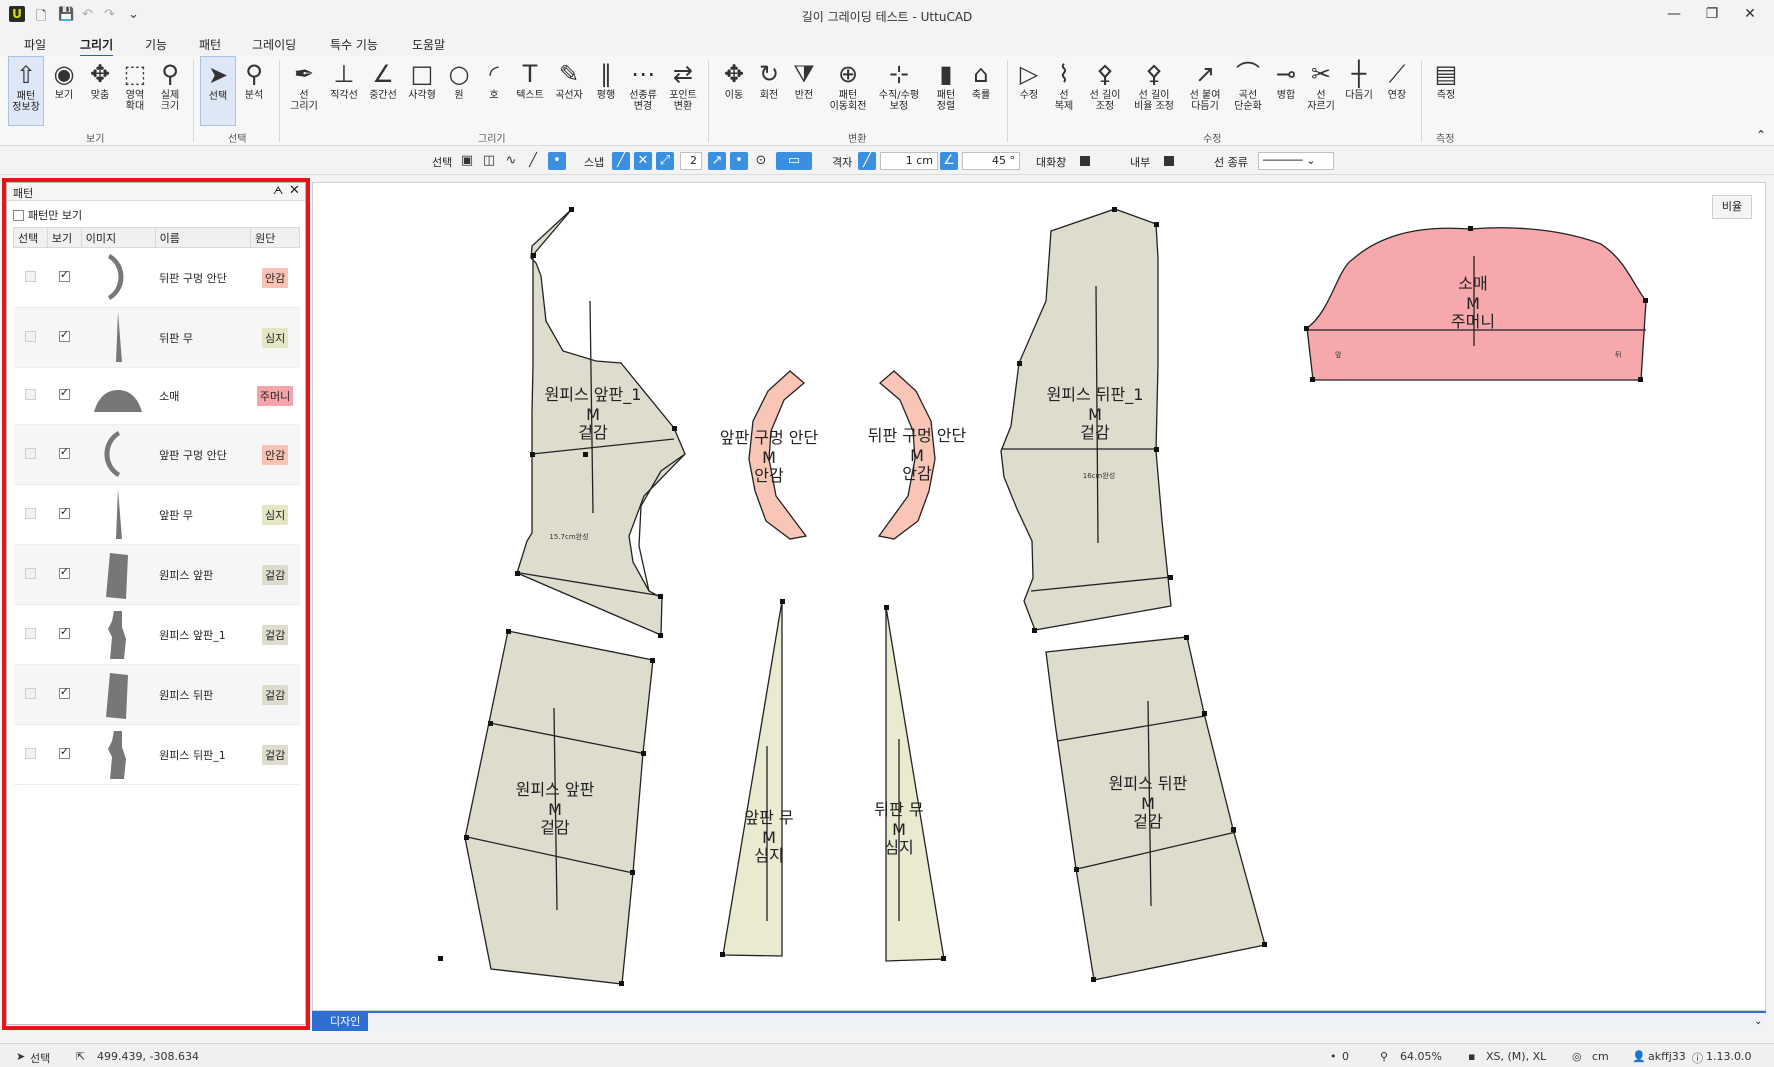 The width and height of the screenshot is (1774, 1067). Describe the element at coordinates (64, 237) in the screenshot. I see `col-visible: 보기` at that location.